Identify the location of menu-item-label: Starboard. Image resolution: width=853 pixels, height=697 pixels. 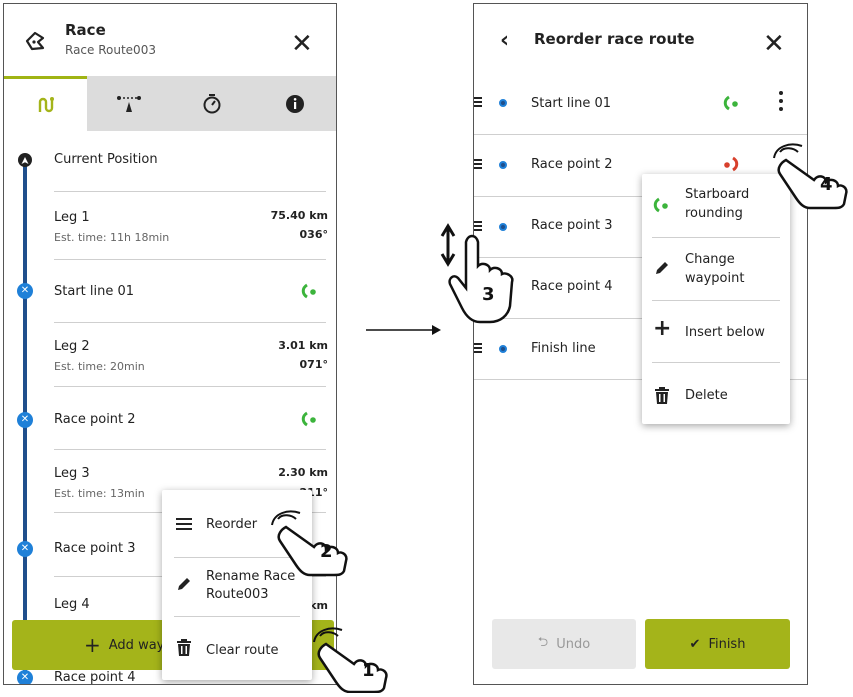
(717, 194).